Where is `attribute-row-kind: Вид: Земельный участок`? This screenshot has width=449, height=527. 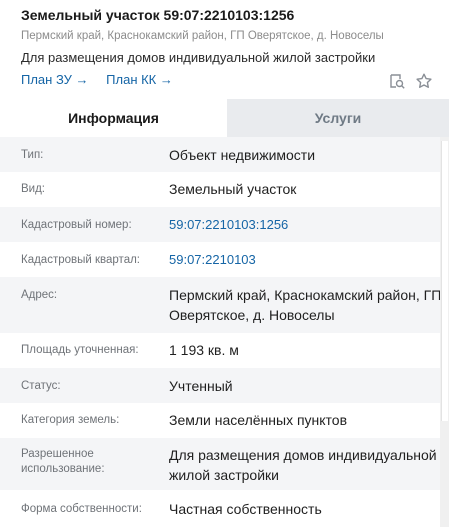 attribute-row-kind: Вид: Земельный участок is located at coordinates (220, 189).